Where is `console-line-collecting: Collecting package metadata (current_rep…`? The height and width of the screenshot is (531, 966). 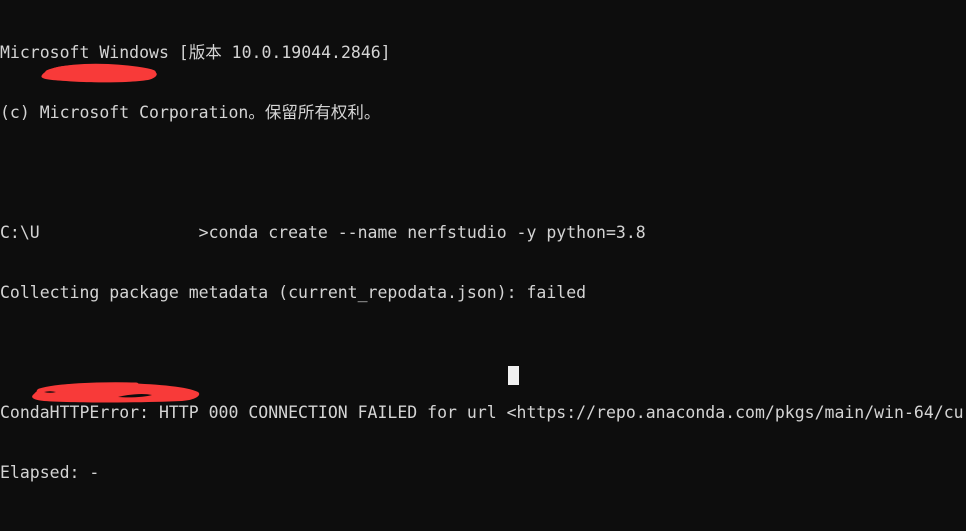 console-line-collecting: Collecting package metadata (current_rep… is located at coordinates (293, 292).